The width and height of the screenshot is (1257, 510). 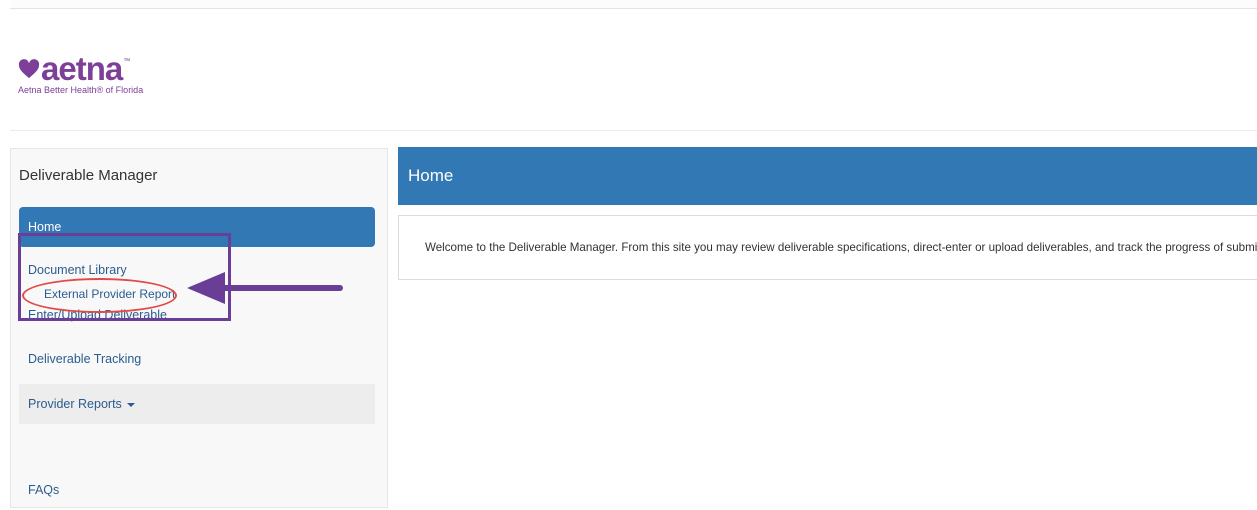 I want to click on aetna-logo: aetna ™ Aetna Better Health® of Florida, so click(x=98, y=74).